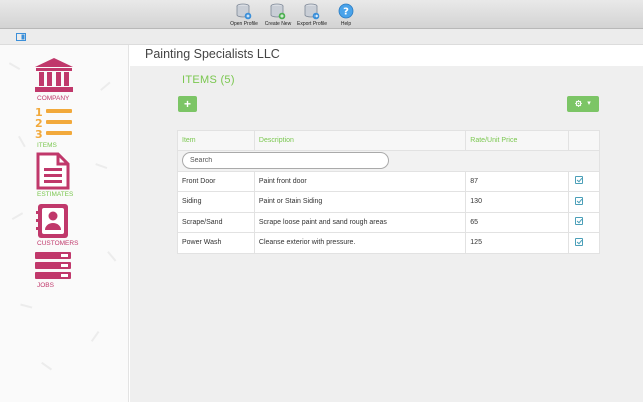  I want to click on company-header: Painting Specialists LLC, so click(386, 55).